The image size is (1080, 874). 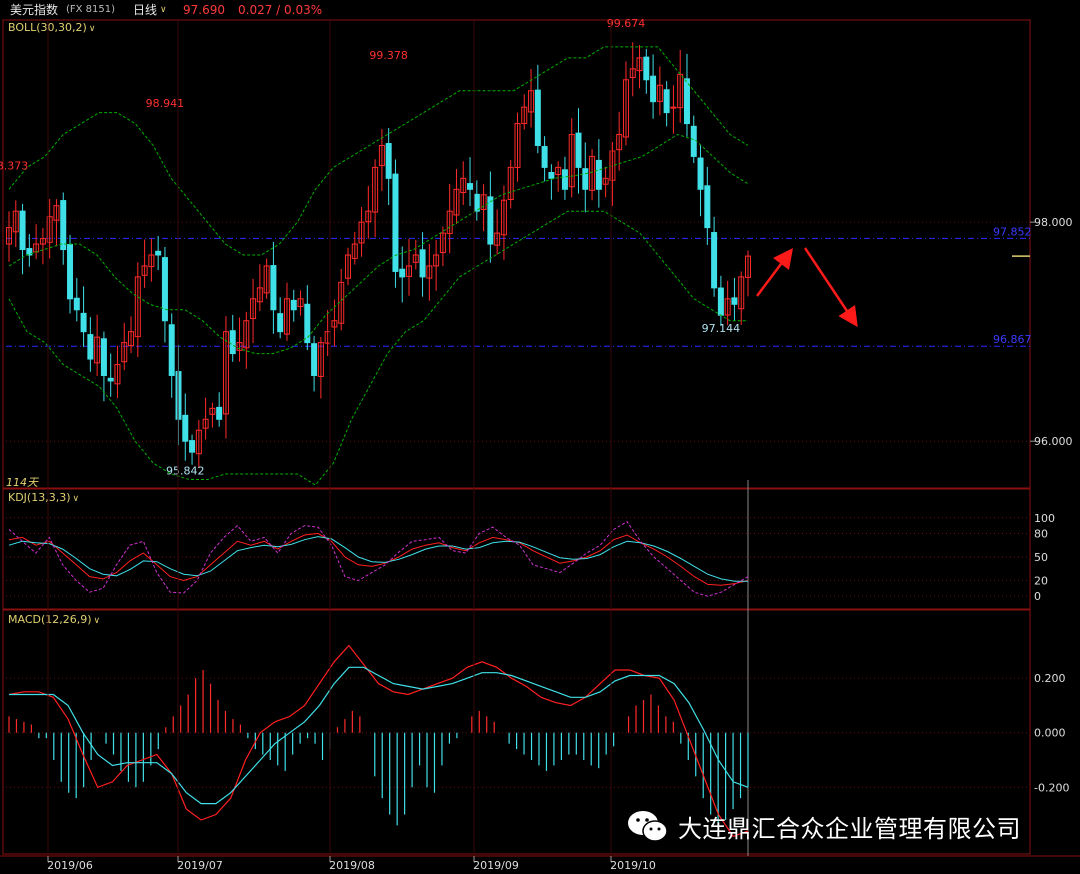 I want to click on macd-tick-label: 0.200, so click(x=1050, y=678).